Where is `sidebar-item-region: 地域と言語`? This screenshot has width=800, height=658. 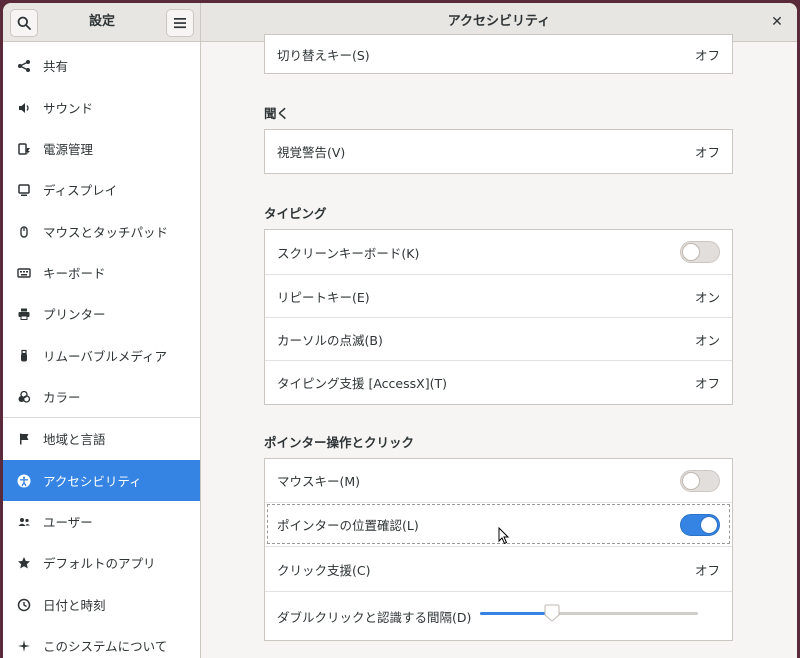 sidebar-item-region: 地域と言語 is located at coordinates (101, 438).